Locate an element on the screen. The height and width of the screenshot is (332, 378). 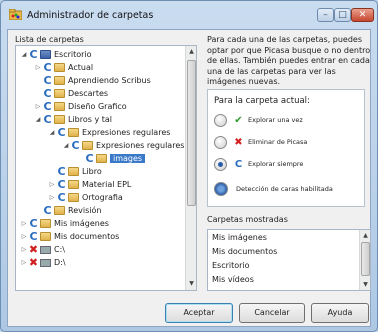
folder-list-label: Lista de carpetas is located at coordinates (49, 39).